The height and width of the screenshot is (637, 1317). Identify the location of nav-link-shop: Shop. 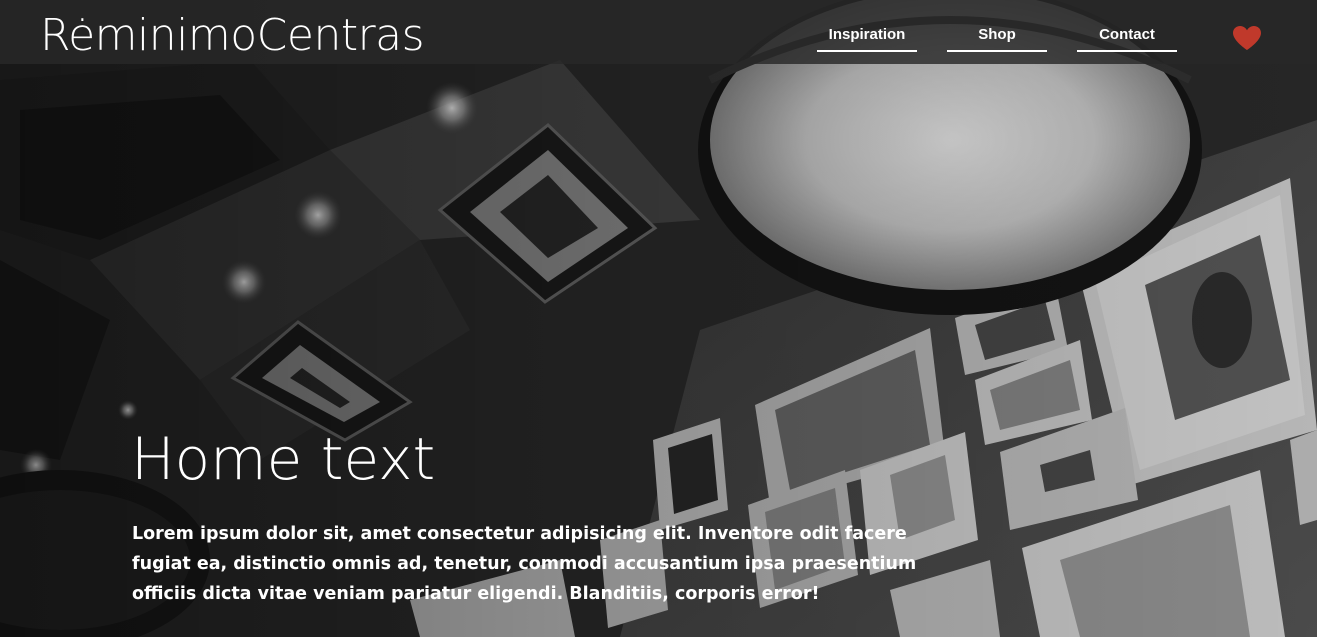
(997, 37).